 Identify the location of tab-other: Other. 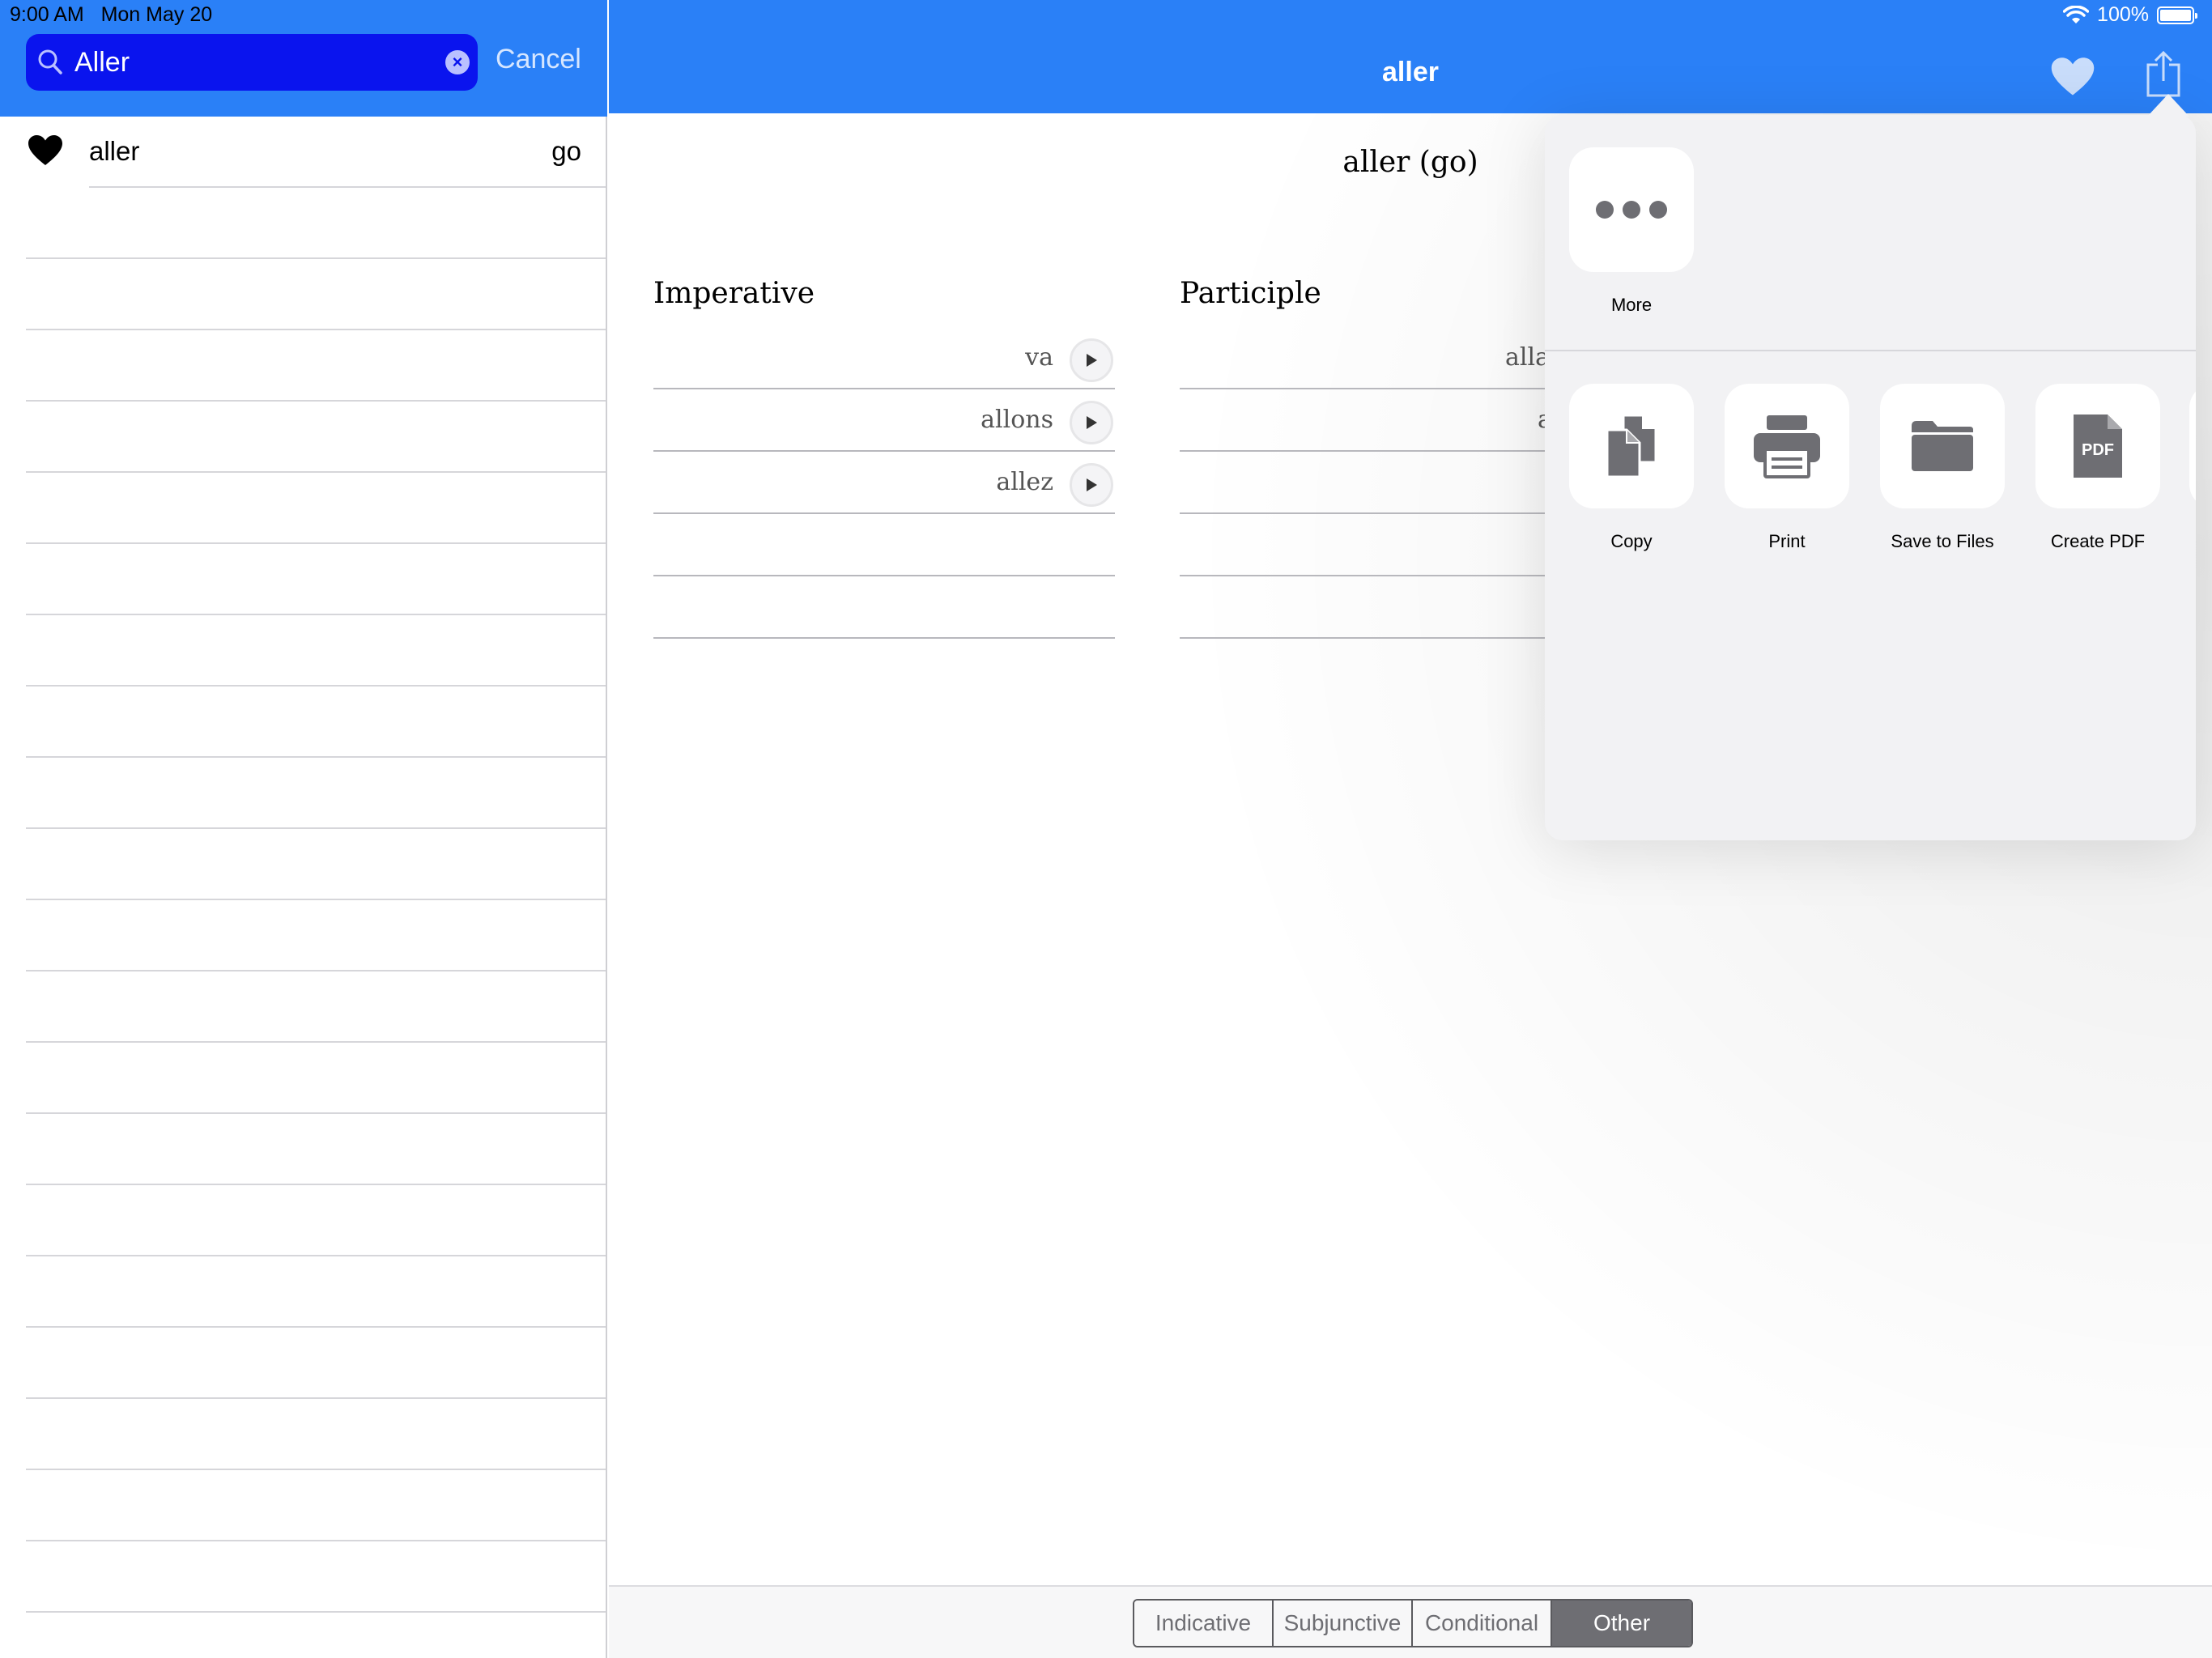
(1622, 1623).